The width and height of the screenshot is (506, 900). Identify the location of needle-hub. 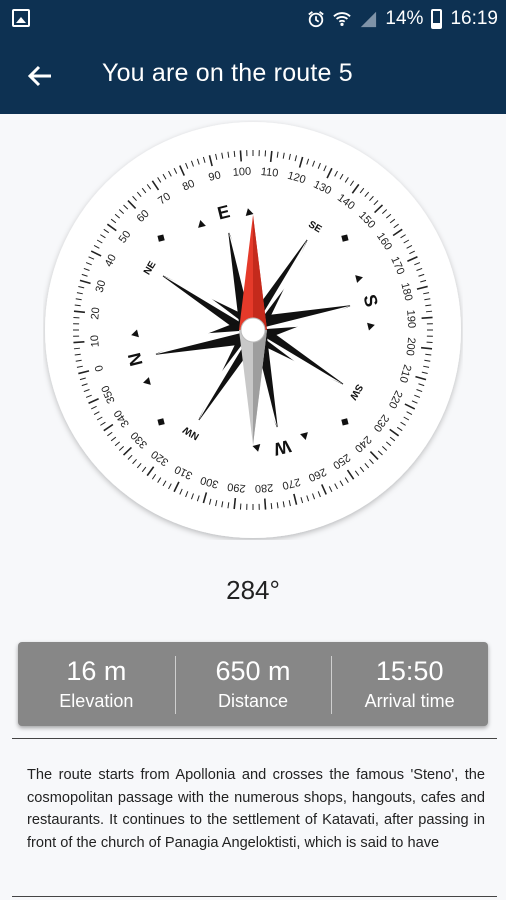
(253, 330).